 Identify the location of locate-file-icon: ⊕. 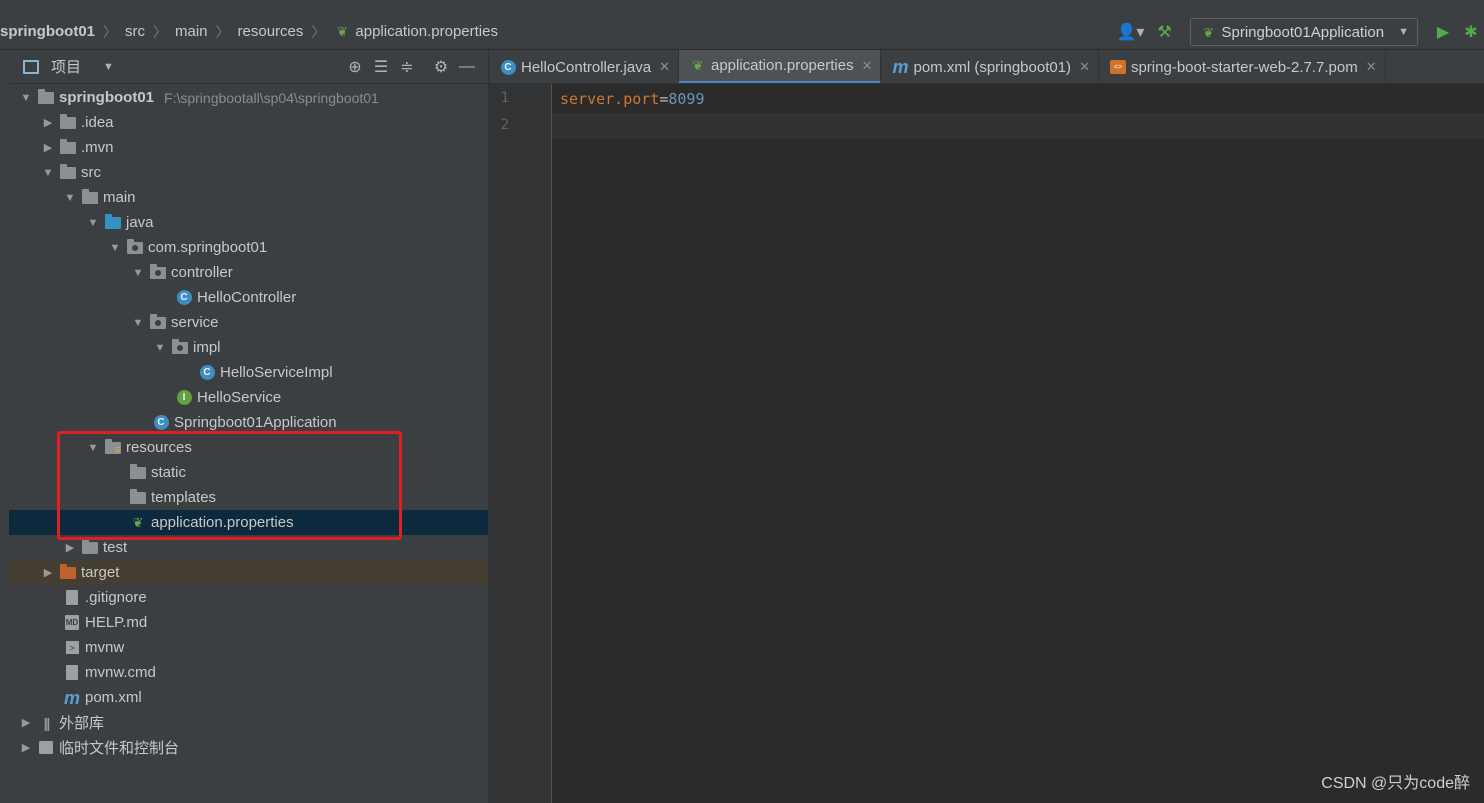
(355, 67).